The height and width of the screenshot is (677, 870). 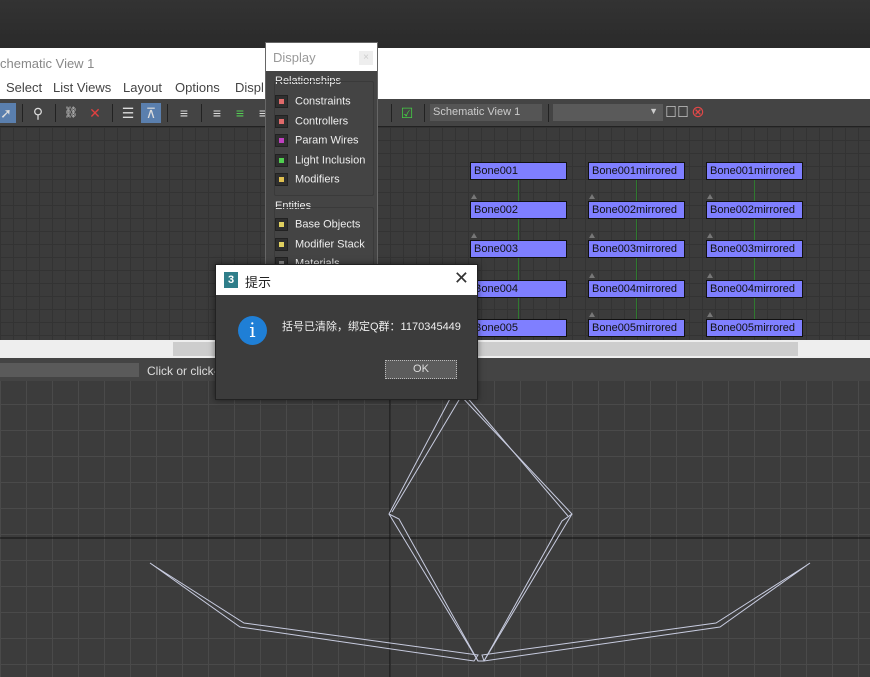 I want to click on connect-icon: ⚲, so click(x=38, y=113).